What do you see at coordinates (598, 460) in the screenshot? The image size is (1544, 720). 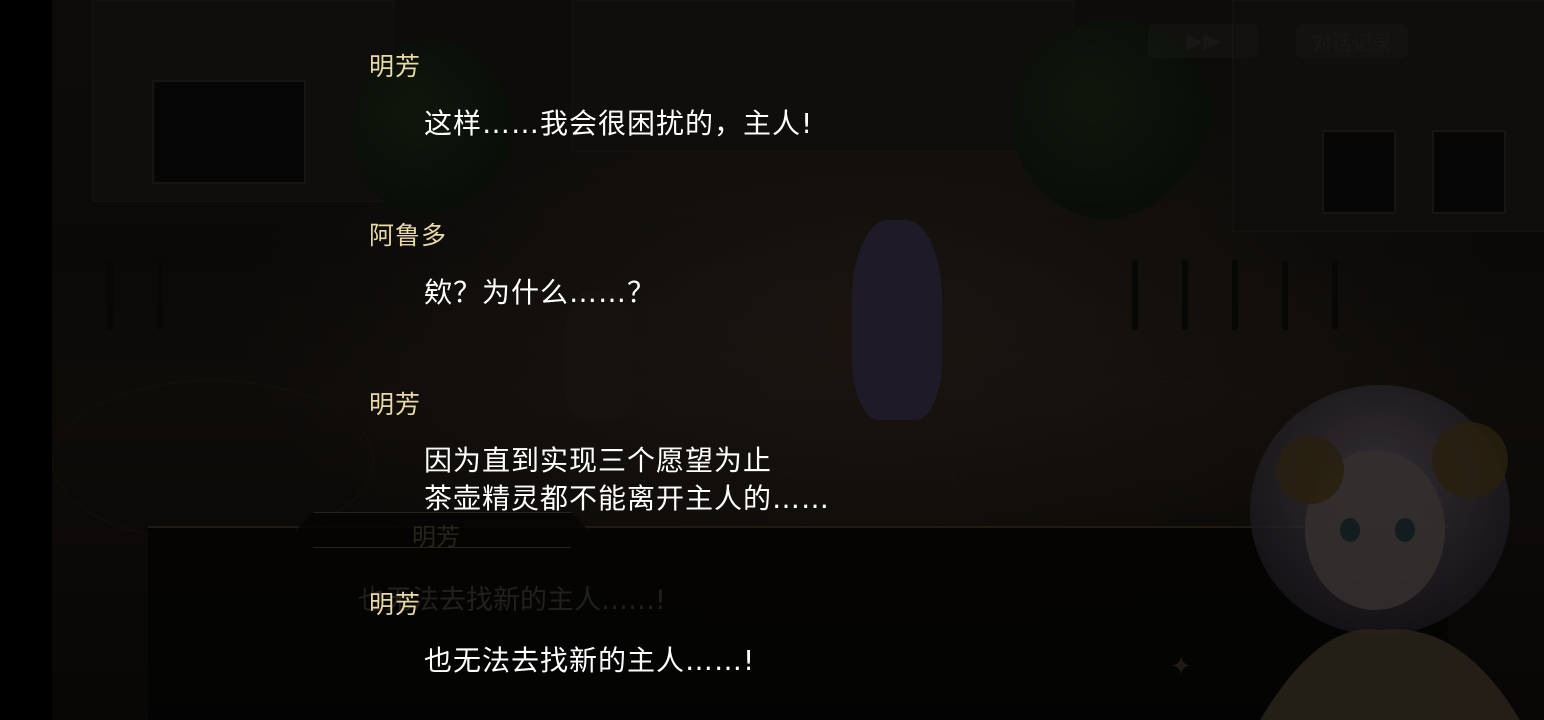 I see `log-line: 因为直到实现三个愿望为止` at bounding box center [598, 460].